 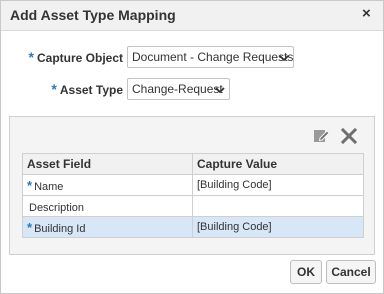 What do you see at coordinates (278, 206) in the screenshot?
I see `capture-value-cell` at bounding box center [278, 206].